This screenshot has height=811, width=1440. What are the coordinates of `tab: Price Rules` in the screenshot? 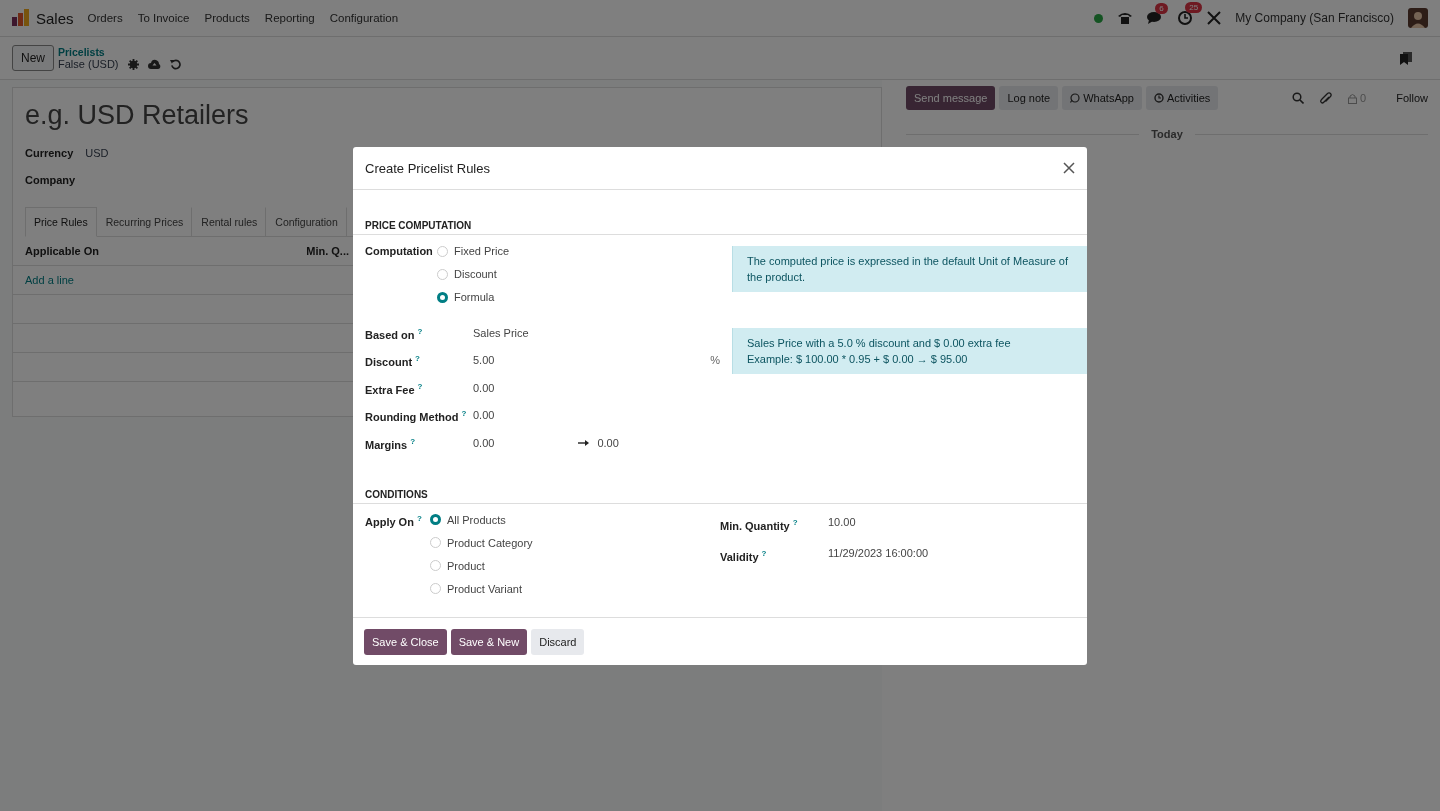 It's located at (61, 222).